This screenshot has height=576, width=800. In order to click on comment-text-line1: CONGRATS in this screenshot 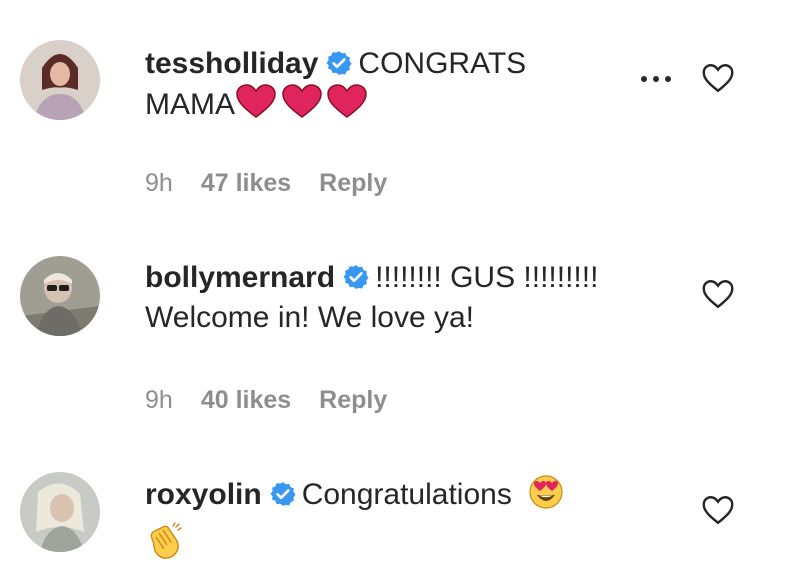, I will do `click(442, 63)`.